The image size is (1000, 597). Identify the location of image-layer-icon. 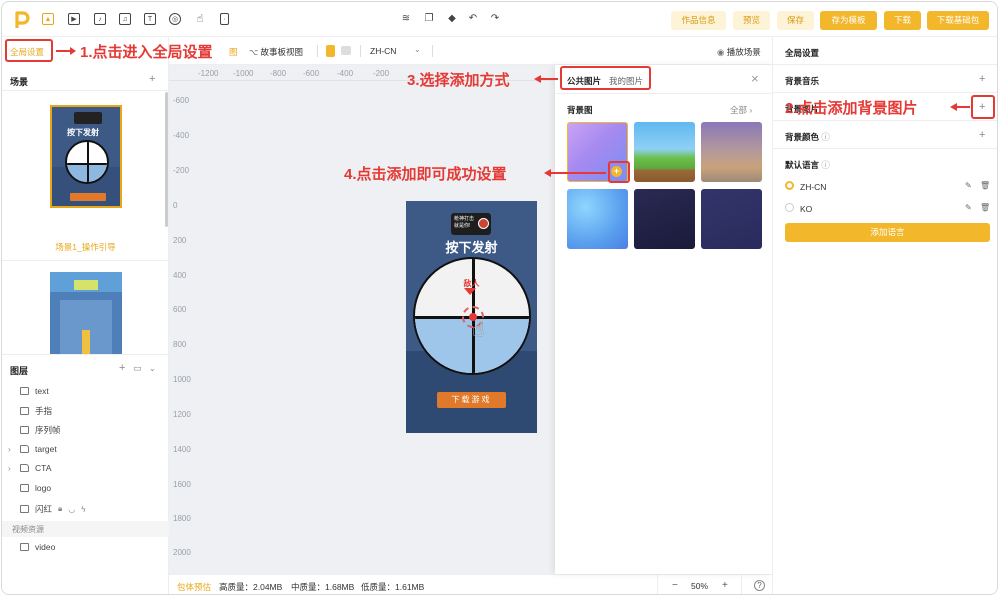
(24, 509).